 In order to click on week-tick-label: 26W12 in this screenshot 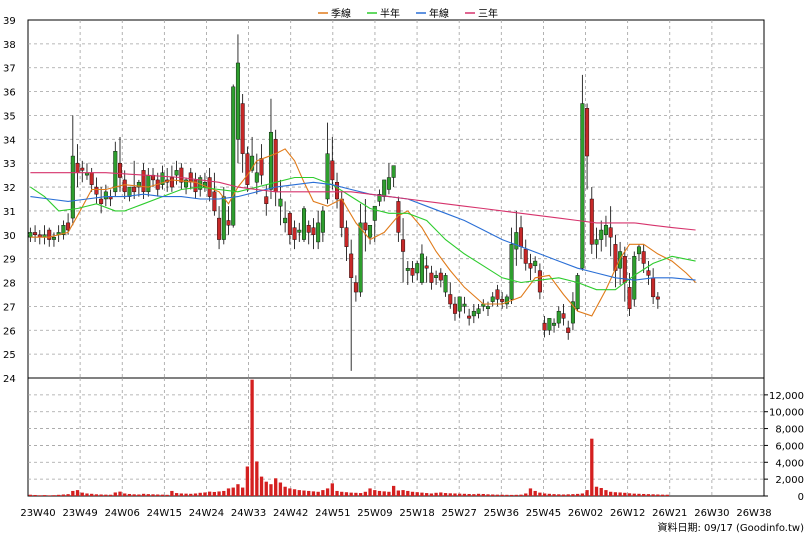, I will do `click(627, 513)`.